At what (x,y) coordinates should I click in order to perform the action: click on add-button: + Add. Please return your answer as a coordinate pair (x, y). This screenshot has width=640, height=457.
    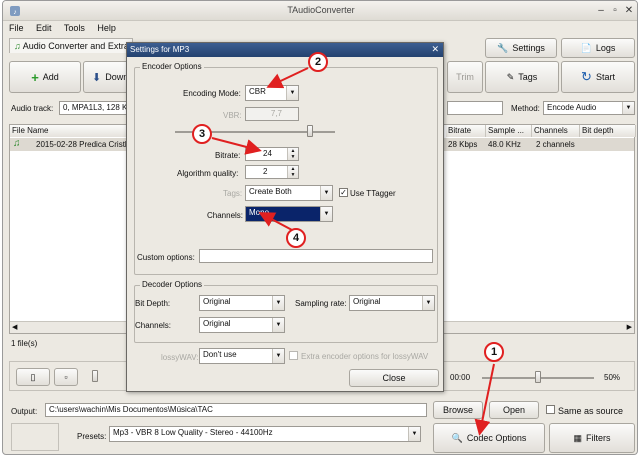
    Looking at the image, I should click on (45, 77).